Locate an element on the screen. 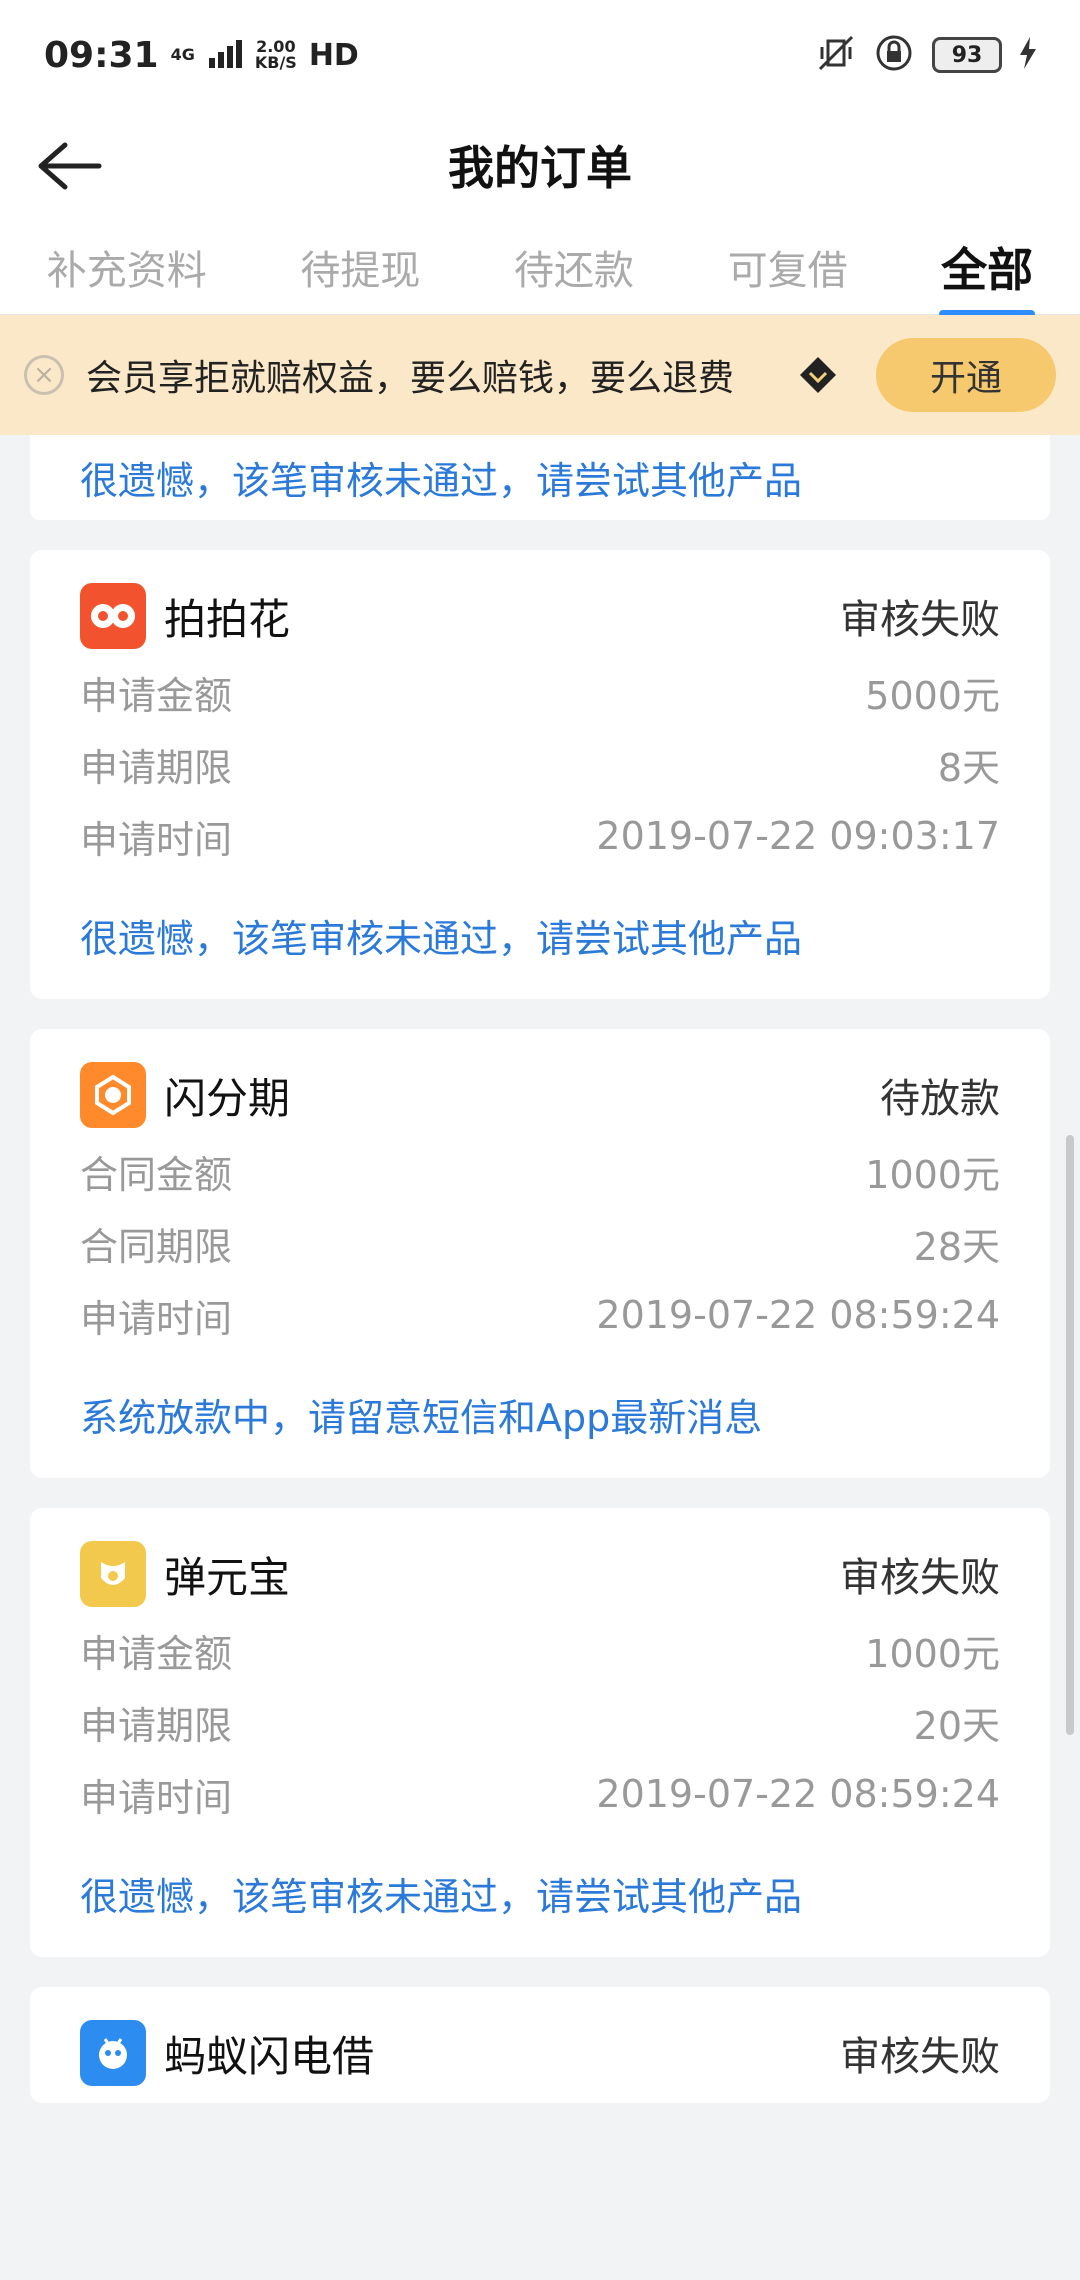 Image resolution: width=1080 pixels, height=2280 pixels. order-card-partial: 很遗憾，该笔审核未通过，请尝试其他产品 is located at coordinates (540, 477).